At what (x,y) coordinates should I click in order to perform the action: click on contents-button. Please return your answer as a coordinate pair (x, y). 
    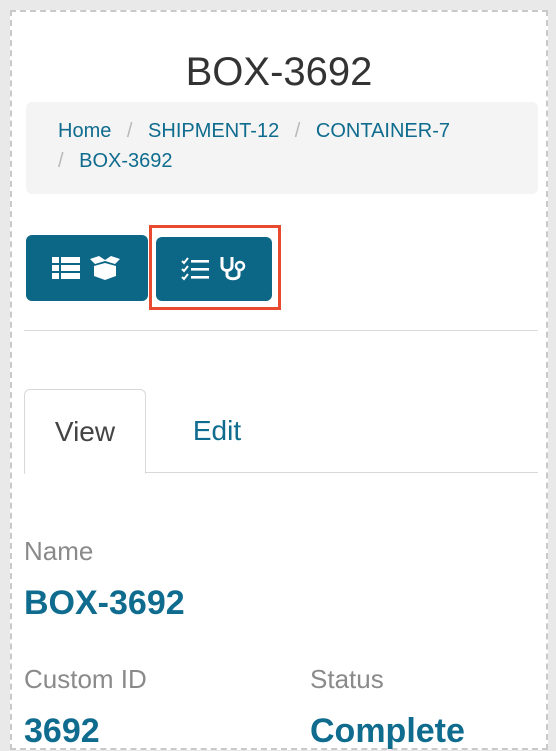
    Looking at the image, I should click on (87, 268).